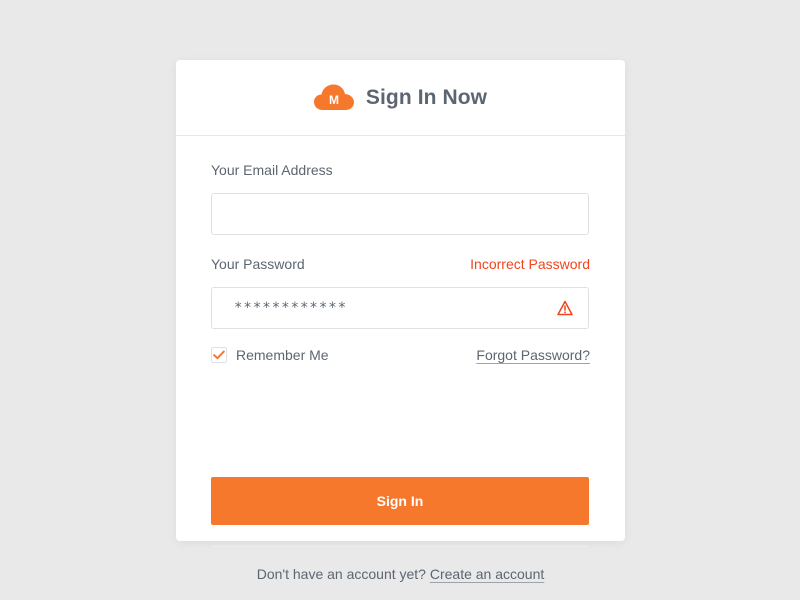  I want to click on password-masked-value: ************, so click(291, 308).